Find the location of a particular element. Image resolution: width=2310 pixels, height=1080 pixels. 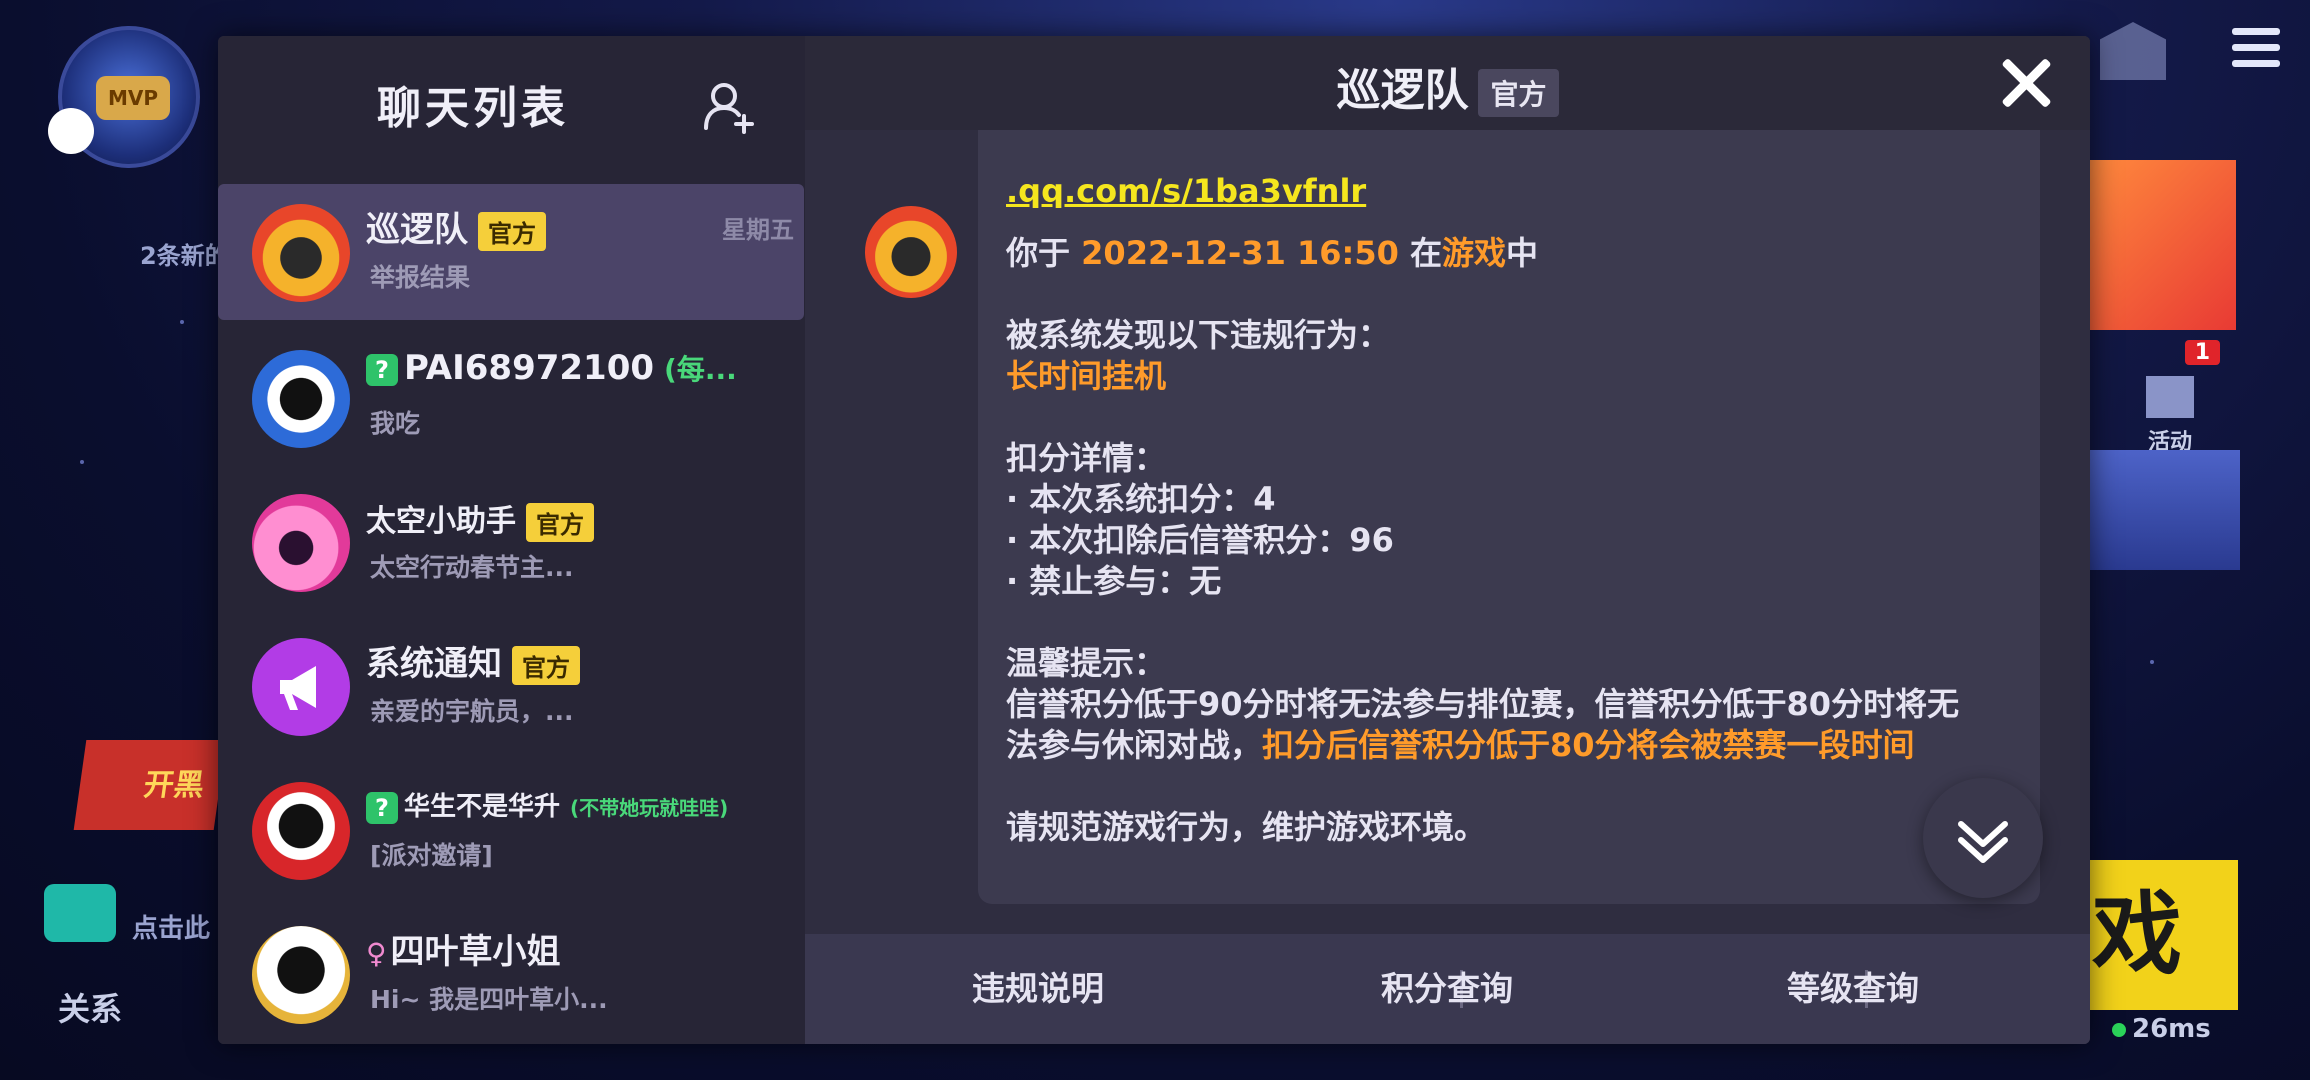

watson-avatar is located at coordinates (301, 831).